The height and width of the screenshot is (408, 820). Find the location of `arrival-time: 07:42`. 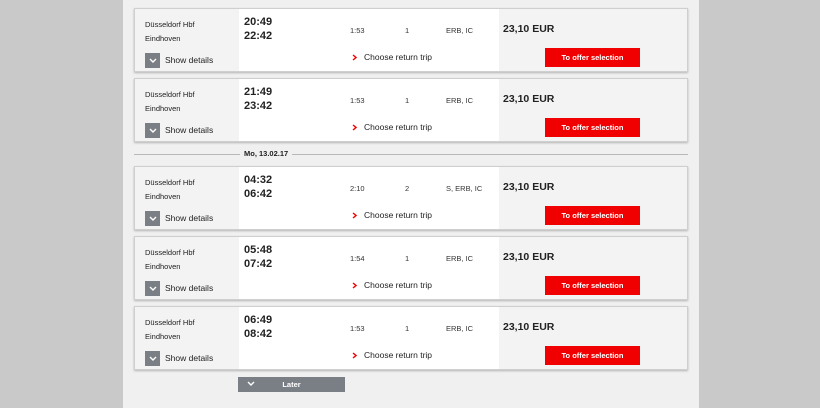

arrival-time: 07:42 is located at coordinates (258, 264).